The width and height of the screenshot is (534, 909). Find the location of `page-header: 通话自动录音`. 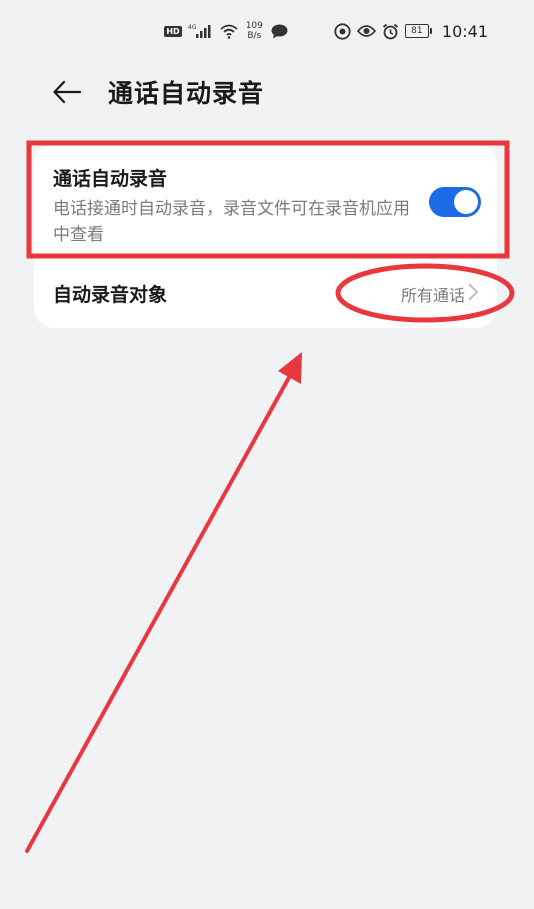

page-header: 通话自动录音 is located at coordinates (158, 92).